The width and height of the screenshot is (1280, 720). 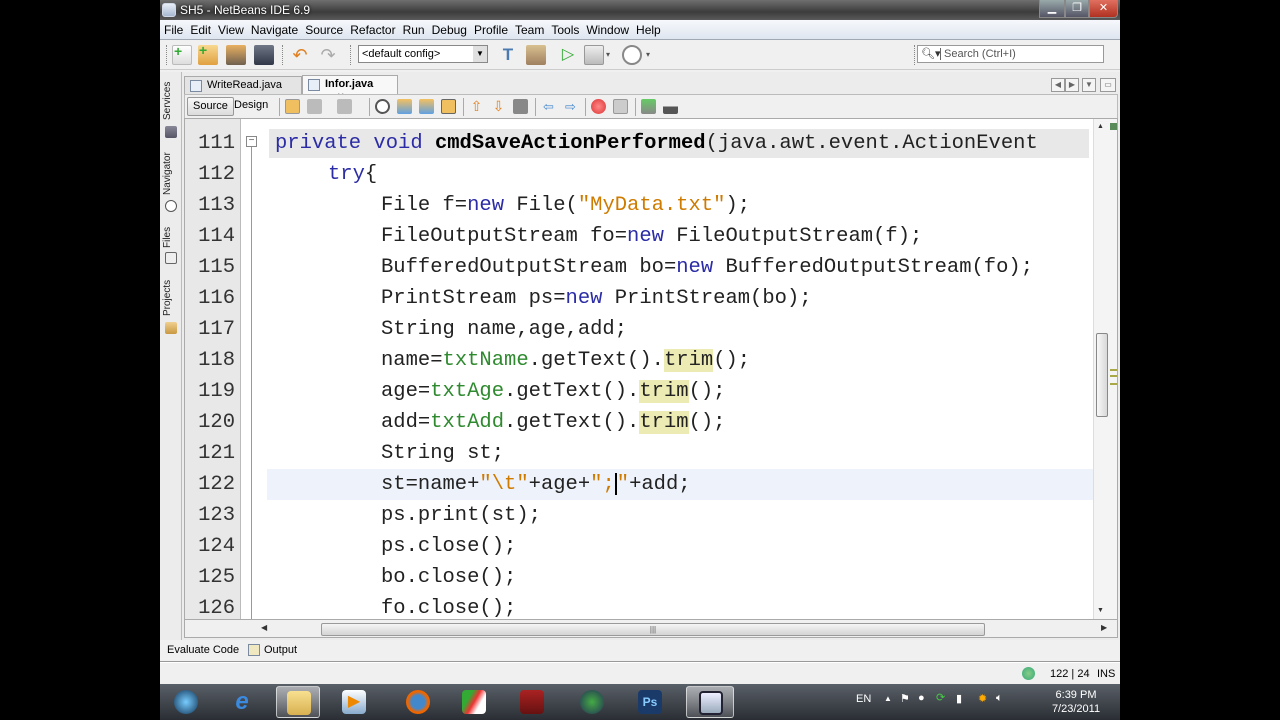 What do you see at coordinates (1100, 610) in the screenshot?
I see `scroll-down-icon: ▼` at bounding box center [1100, 610].